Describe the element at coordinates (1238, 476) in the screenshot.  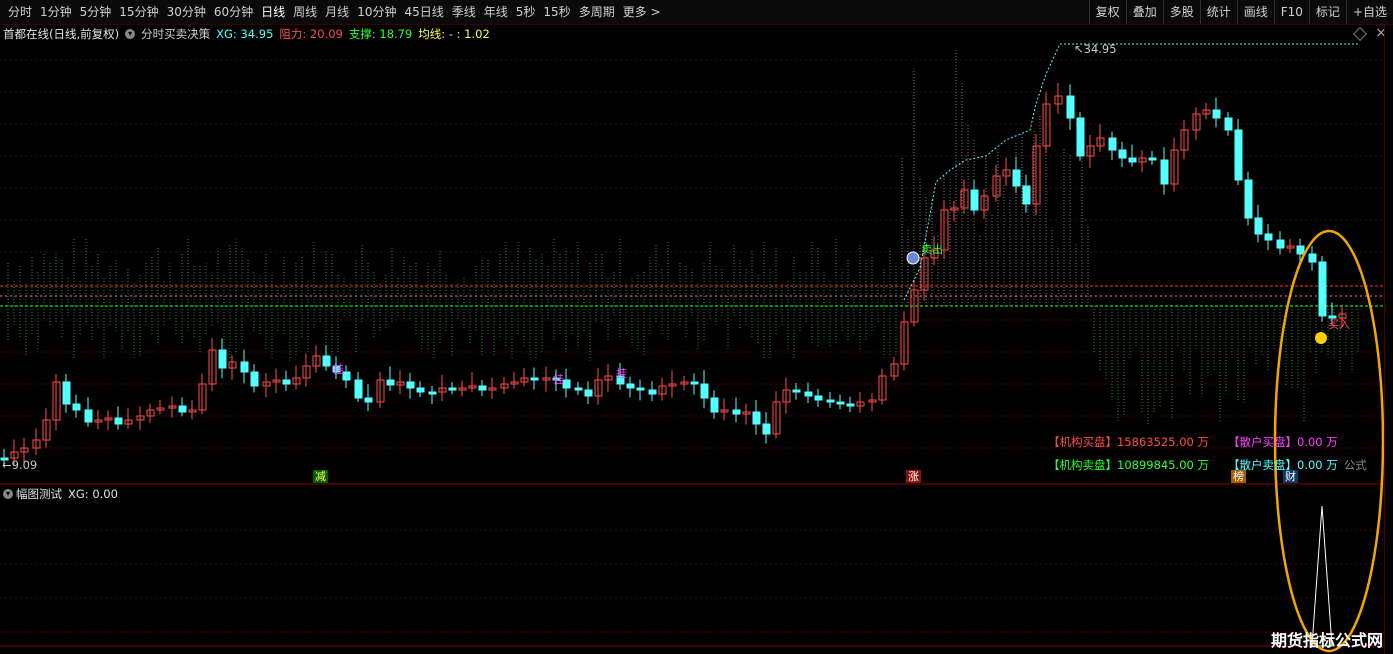
I see `tag-bang: 榜` at that location.